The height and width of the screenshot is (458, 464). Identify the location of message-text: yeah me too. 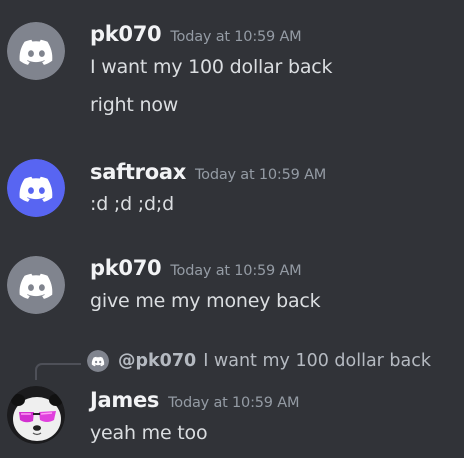
(149, 433).